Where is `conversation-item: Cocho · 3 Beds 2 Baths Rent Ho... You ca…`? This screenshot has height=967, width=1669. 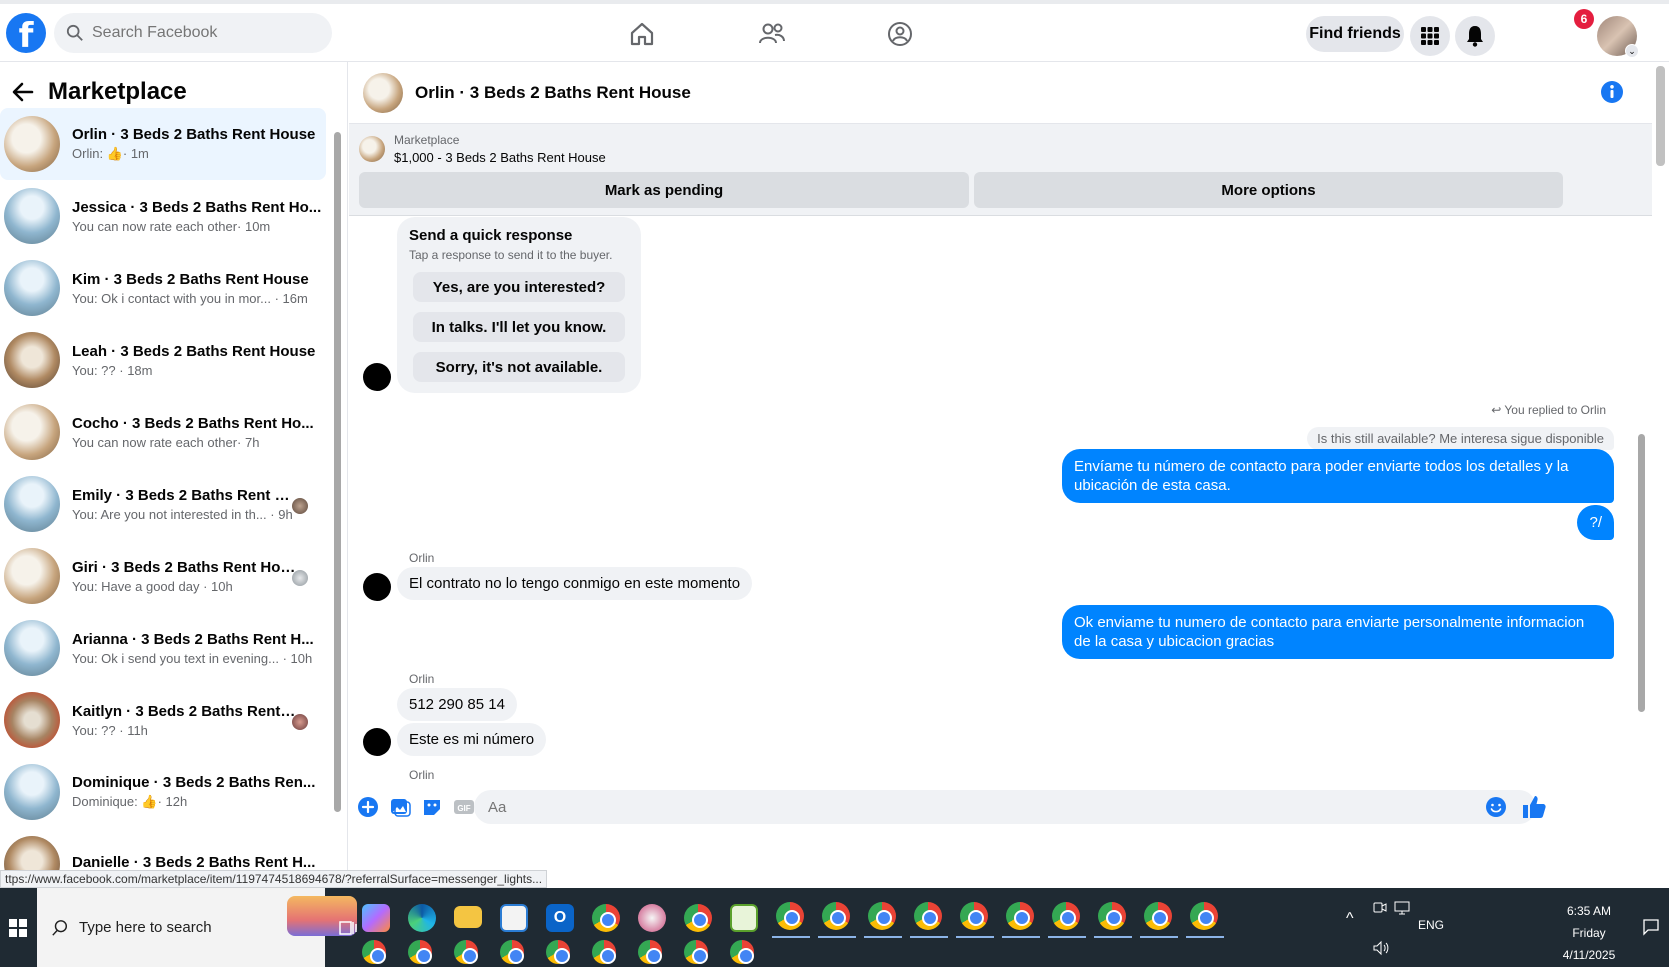
conversation-item: Cocho · 3 Beds 2 Baths Rent Ho... You ca… is located at coordinates (163, 432).